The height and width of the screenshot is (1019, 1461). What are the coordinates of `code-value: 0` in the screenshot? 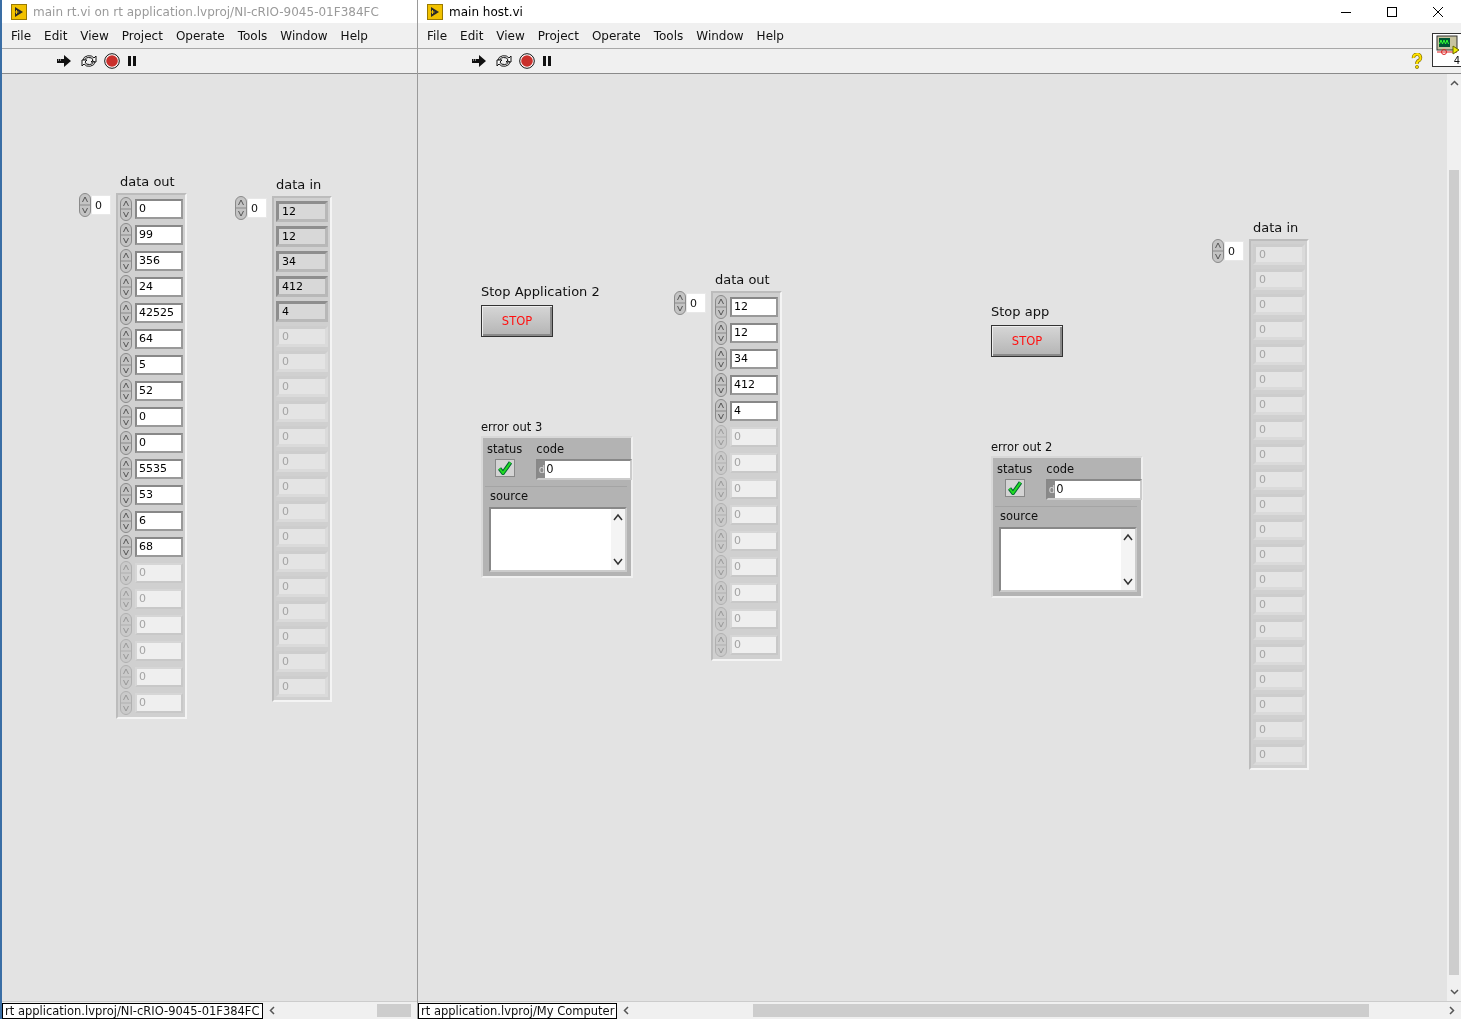 It's located at (1059, 489).